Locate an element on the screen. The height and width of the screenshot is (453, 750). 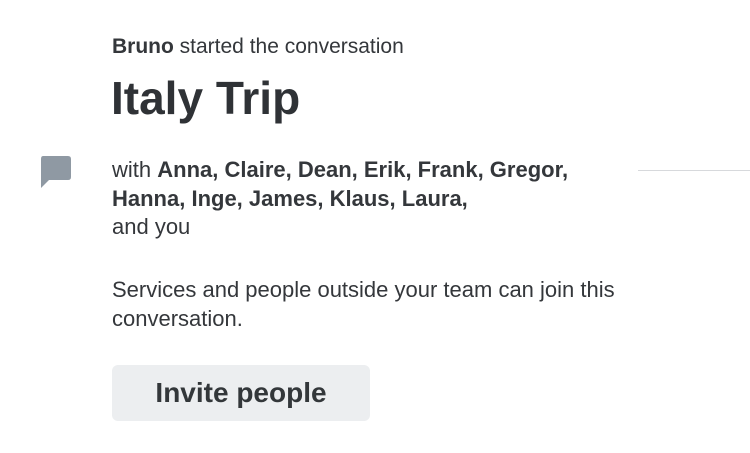
conversation-starter-line: Bruno started the conversation is located at coordinates (258, 47).